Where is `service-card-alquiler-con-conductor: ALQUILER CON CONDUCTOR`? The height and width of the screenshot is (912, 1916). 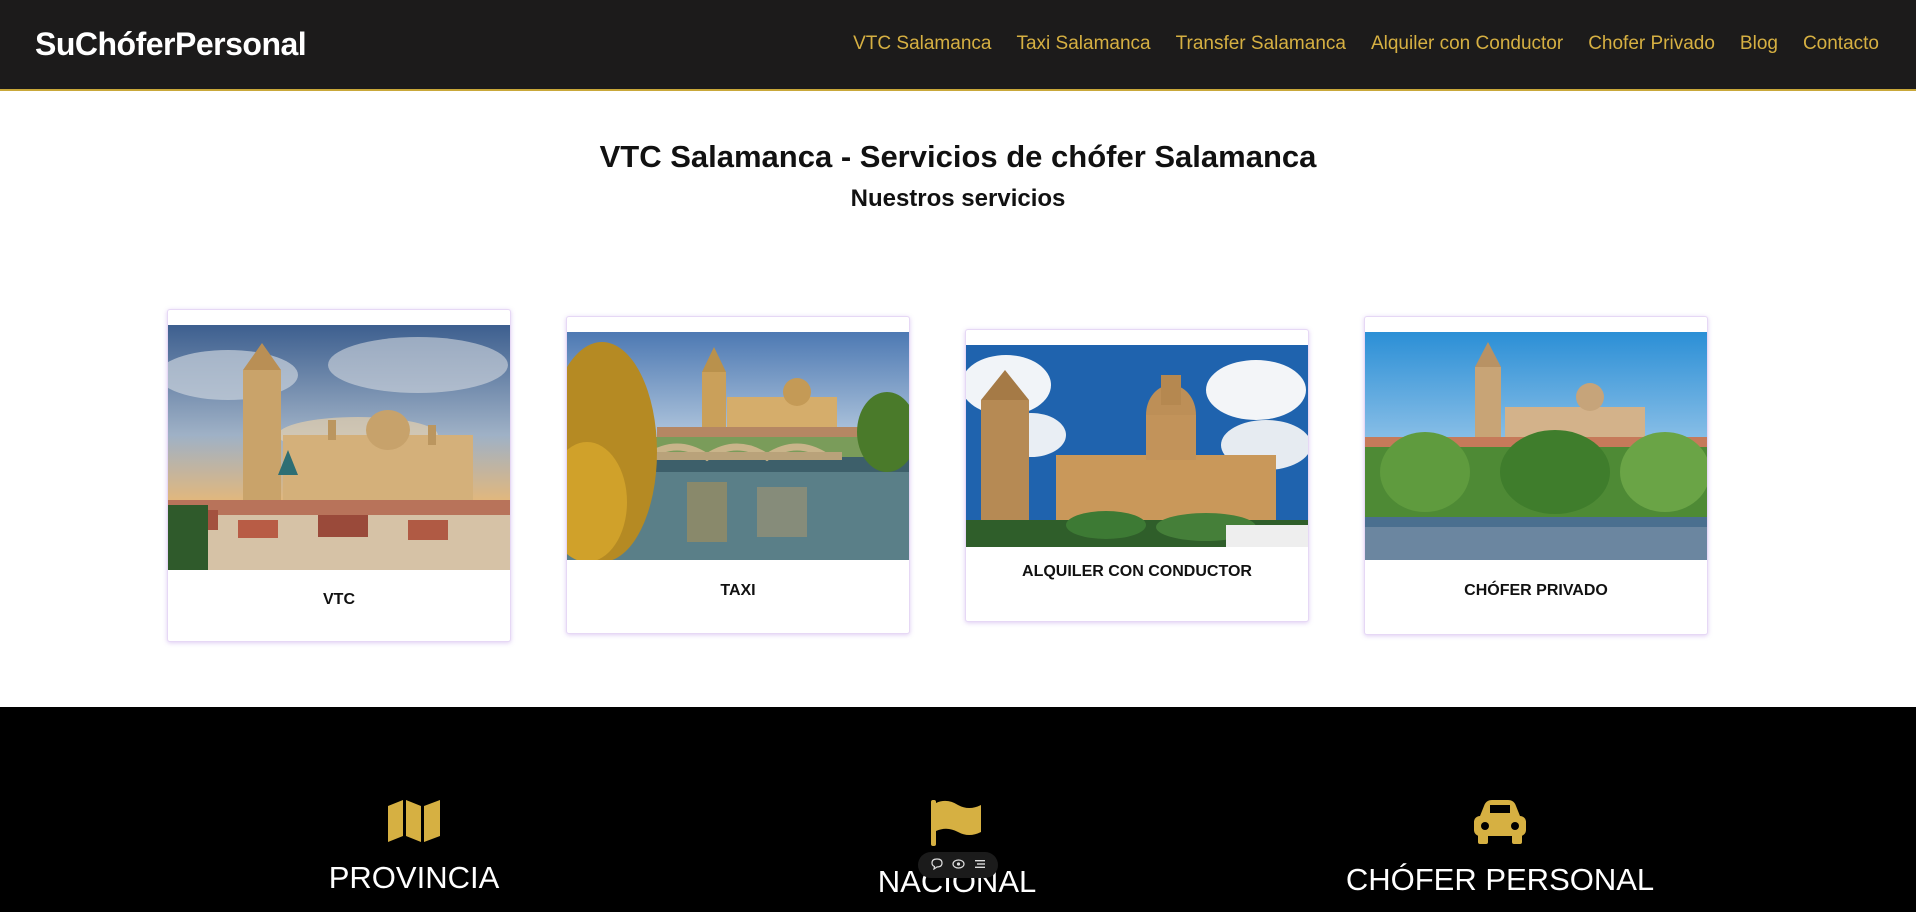 service-card-alquiler-con-conductor: ALQUILER CON CONDUCTOR is located at coordinates (1137, 475).